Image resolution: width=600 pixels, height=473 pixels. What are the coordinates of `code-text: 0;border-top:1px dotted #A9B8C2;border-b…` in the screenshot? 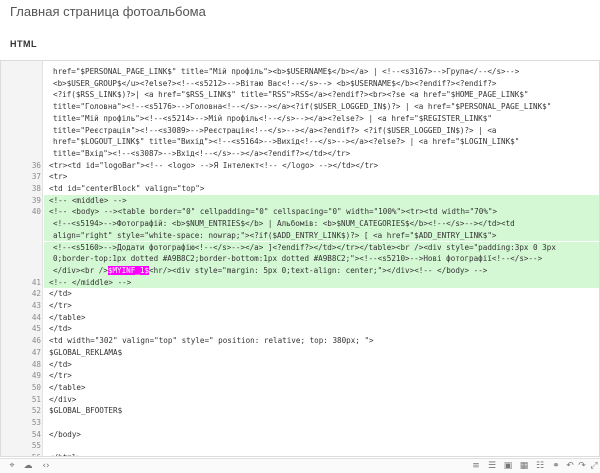 It's located at (297, 259).